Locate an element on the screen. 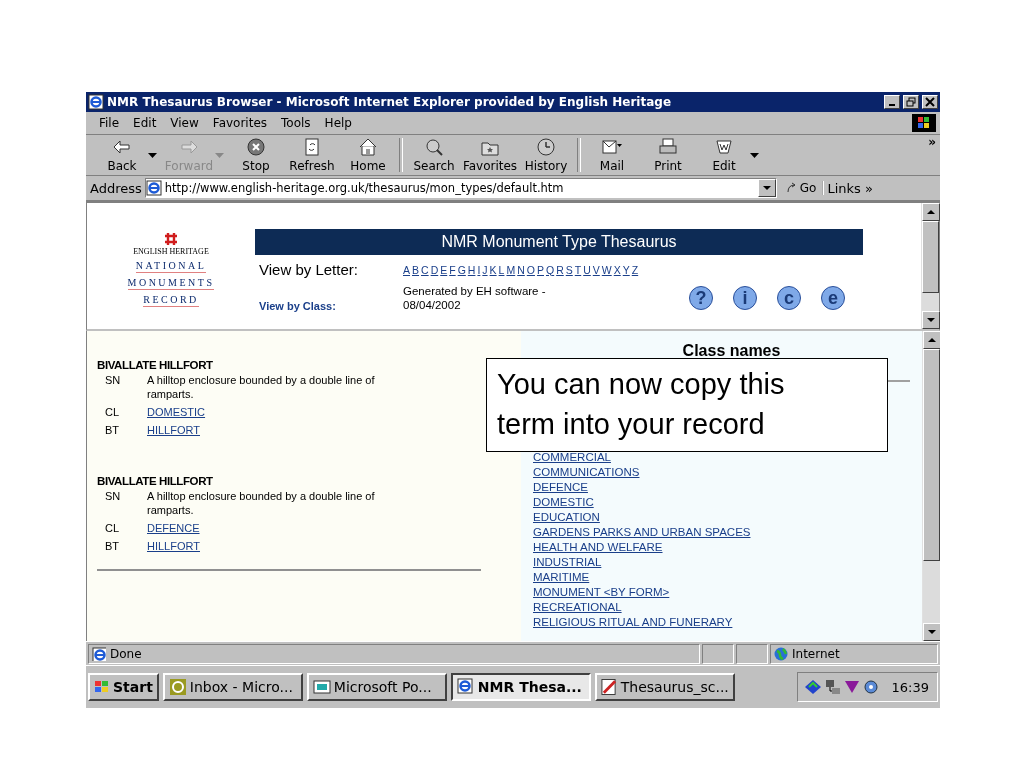 Image resolution: width=1024 pixels, height=768 pixels. class-link: MONUMENT <BY FORM> is located at coordinates (601, 592).